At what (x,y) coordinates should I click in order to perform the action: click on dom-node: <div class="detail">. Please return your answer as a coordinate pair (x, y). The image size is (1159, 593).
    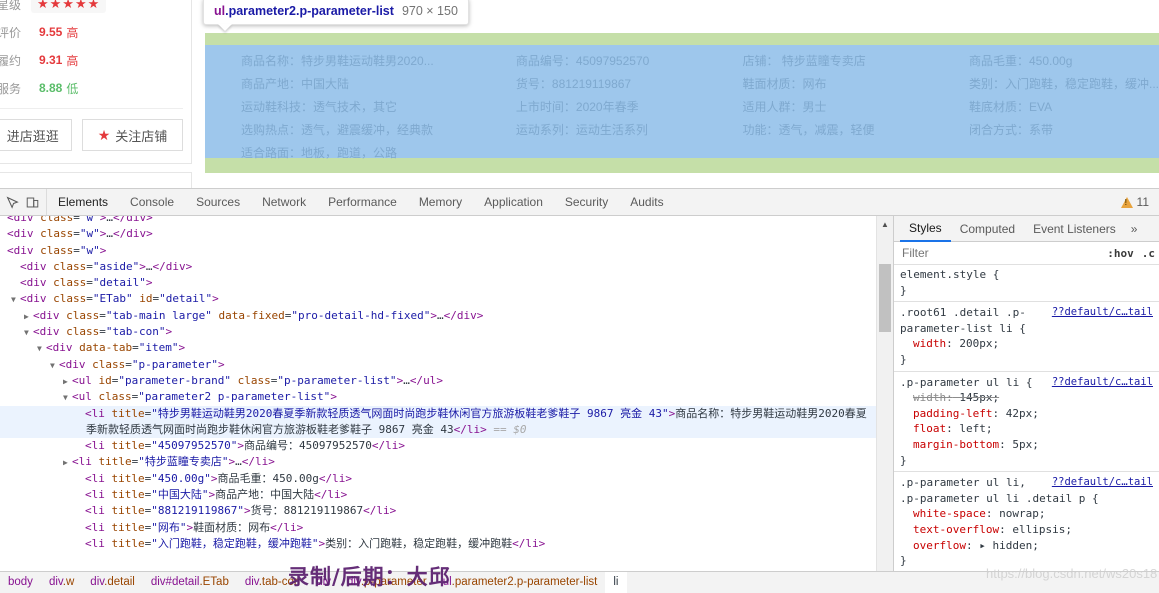
    Looking at the image, I should click on (438, 283).